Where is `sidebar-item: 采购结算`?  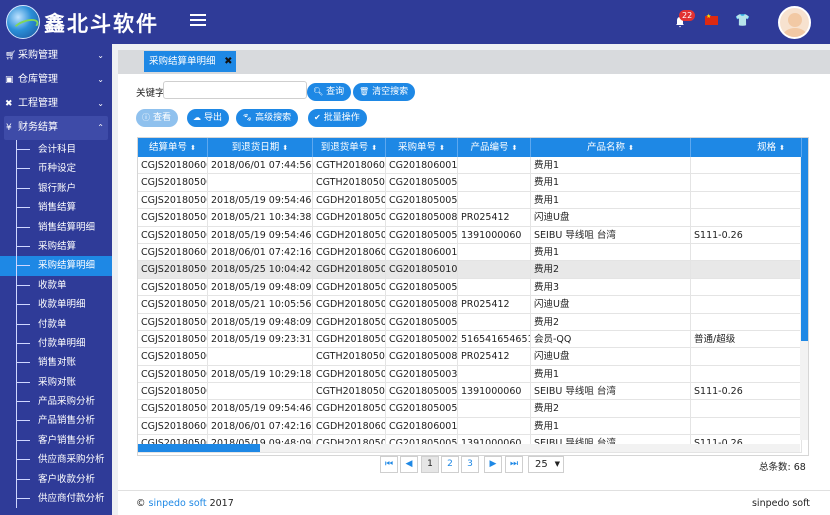 sidebar-item: 采购结算 is located at coordinates (56, 246).